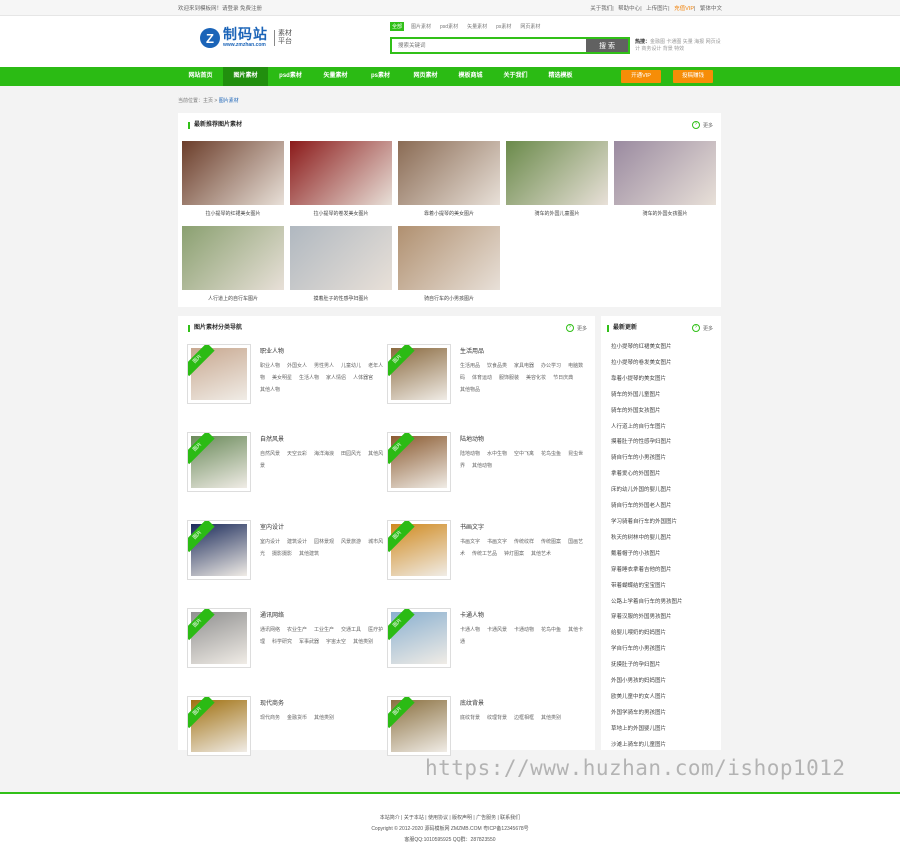 Image resolution: width=900 pixels, height=862 pixels. Describe the element at coordinates (309, 378) in the screenshot. I see `category-tag: 生活人物` at that location.